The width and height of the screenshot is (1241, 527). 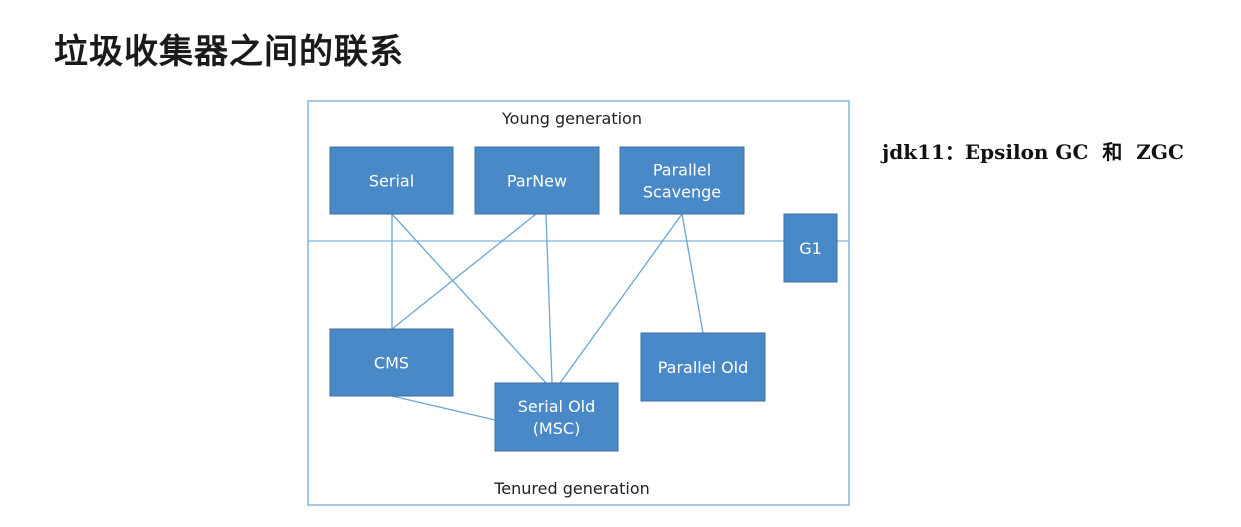 I want to click on collector-box-serial-old: Serial Old (MSC), so click(x=556, y=417).